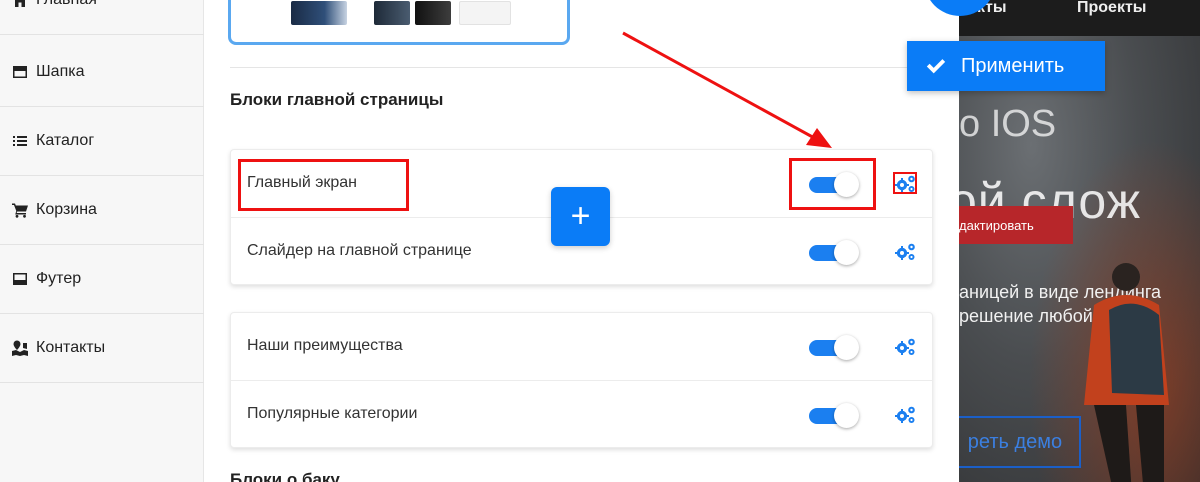 Image resolution: width=1200 pixels, height=482 pixels. Describe the element at coordinates (71, 347) in the screenshot. I see `sidebar-item-label: Контакты` at that location.